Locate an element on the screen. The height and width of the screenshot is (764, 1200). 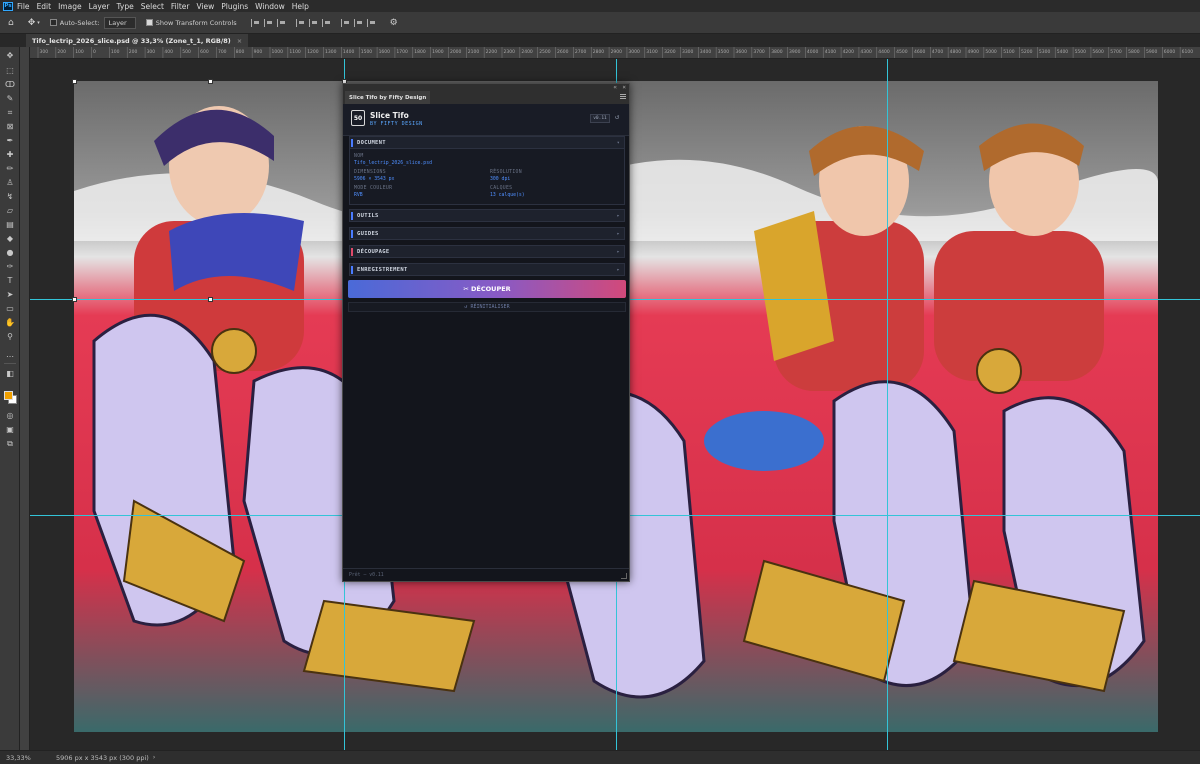
tool-preset-chevron-icon: ▾ is located at coordinates (38, 23).